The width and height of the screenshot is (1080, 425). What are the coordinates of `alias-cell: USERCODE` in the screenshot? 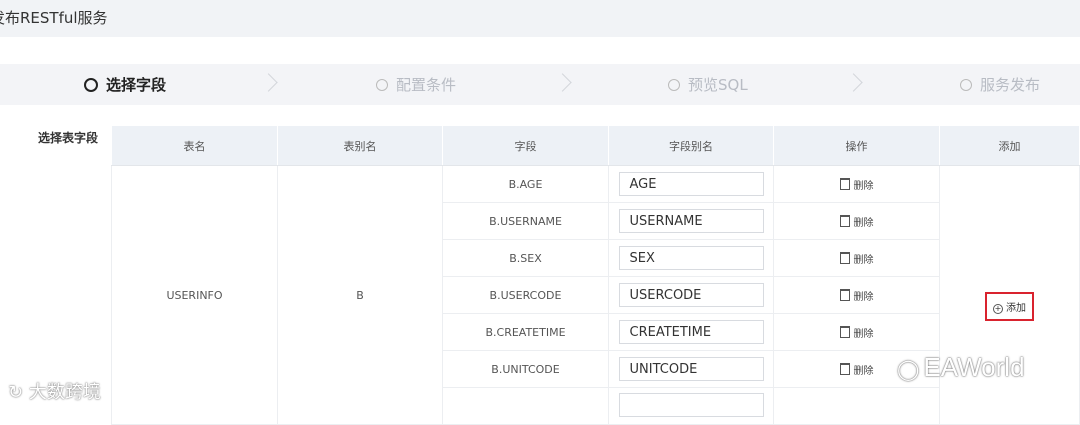 It's located at (691, 295).